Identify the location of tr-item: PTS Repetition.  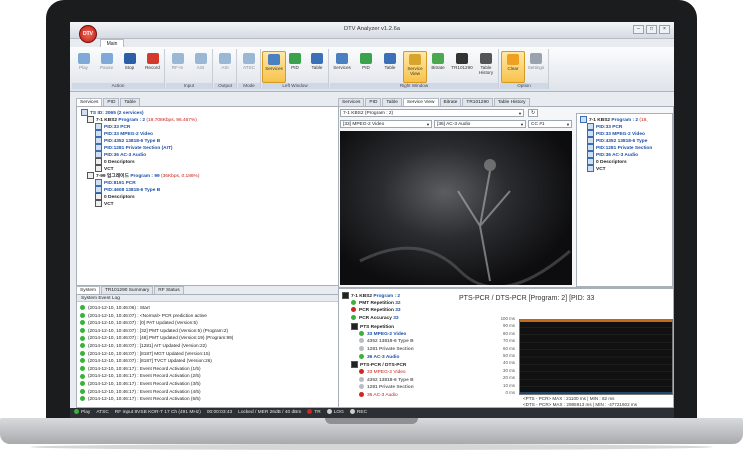
(373, 326).